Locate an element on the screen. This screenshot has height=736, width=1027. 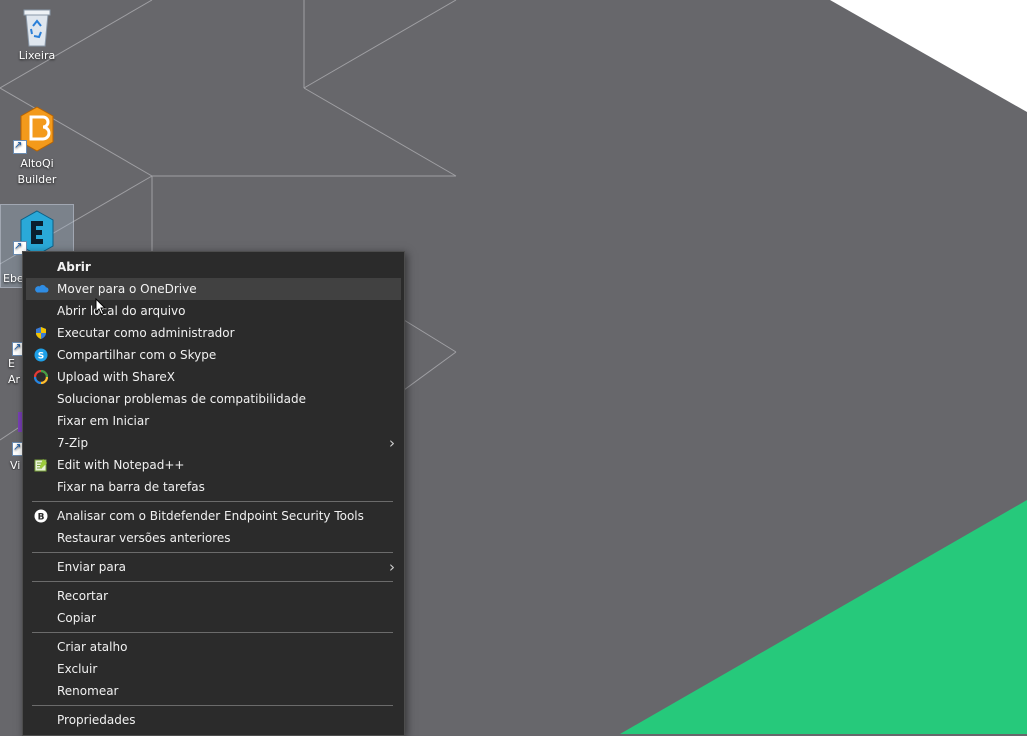
svg-text: S is located at coordinates (41, 357).